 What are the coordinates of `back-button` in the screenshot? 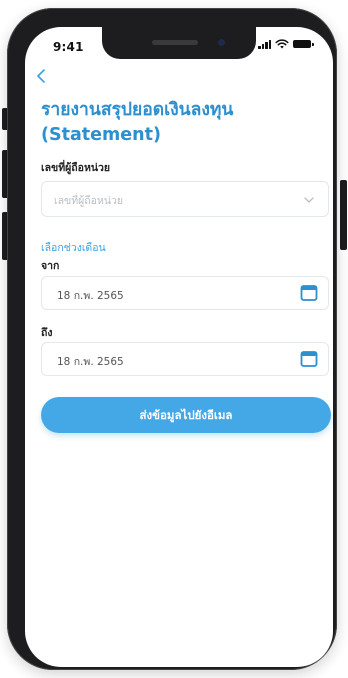 It's located at (45, 77).